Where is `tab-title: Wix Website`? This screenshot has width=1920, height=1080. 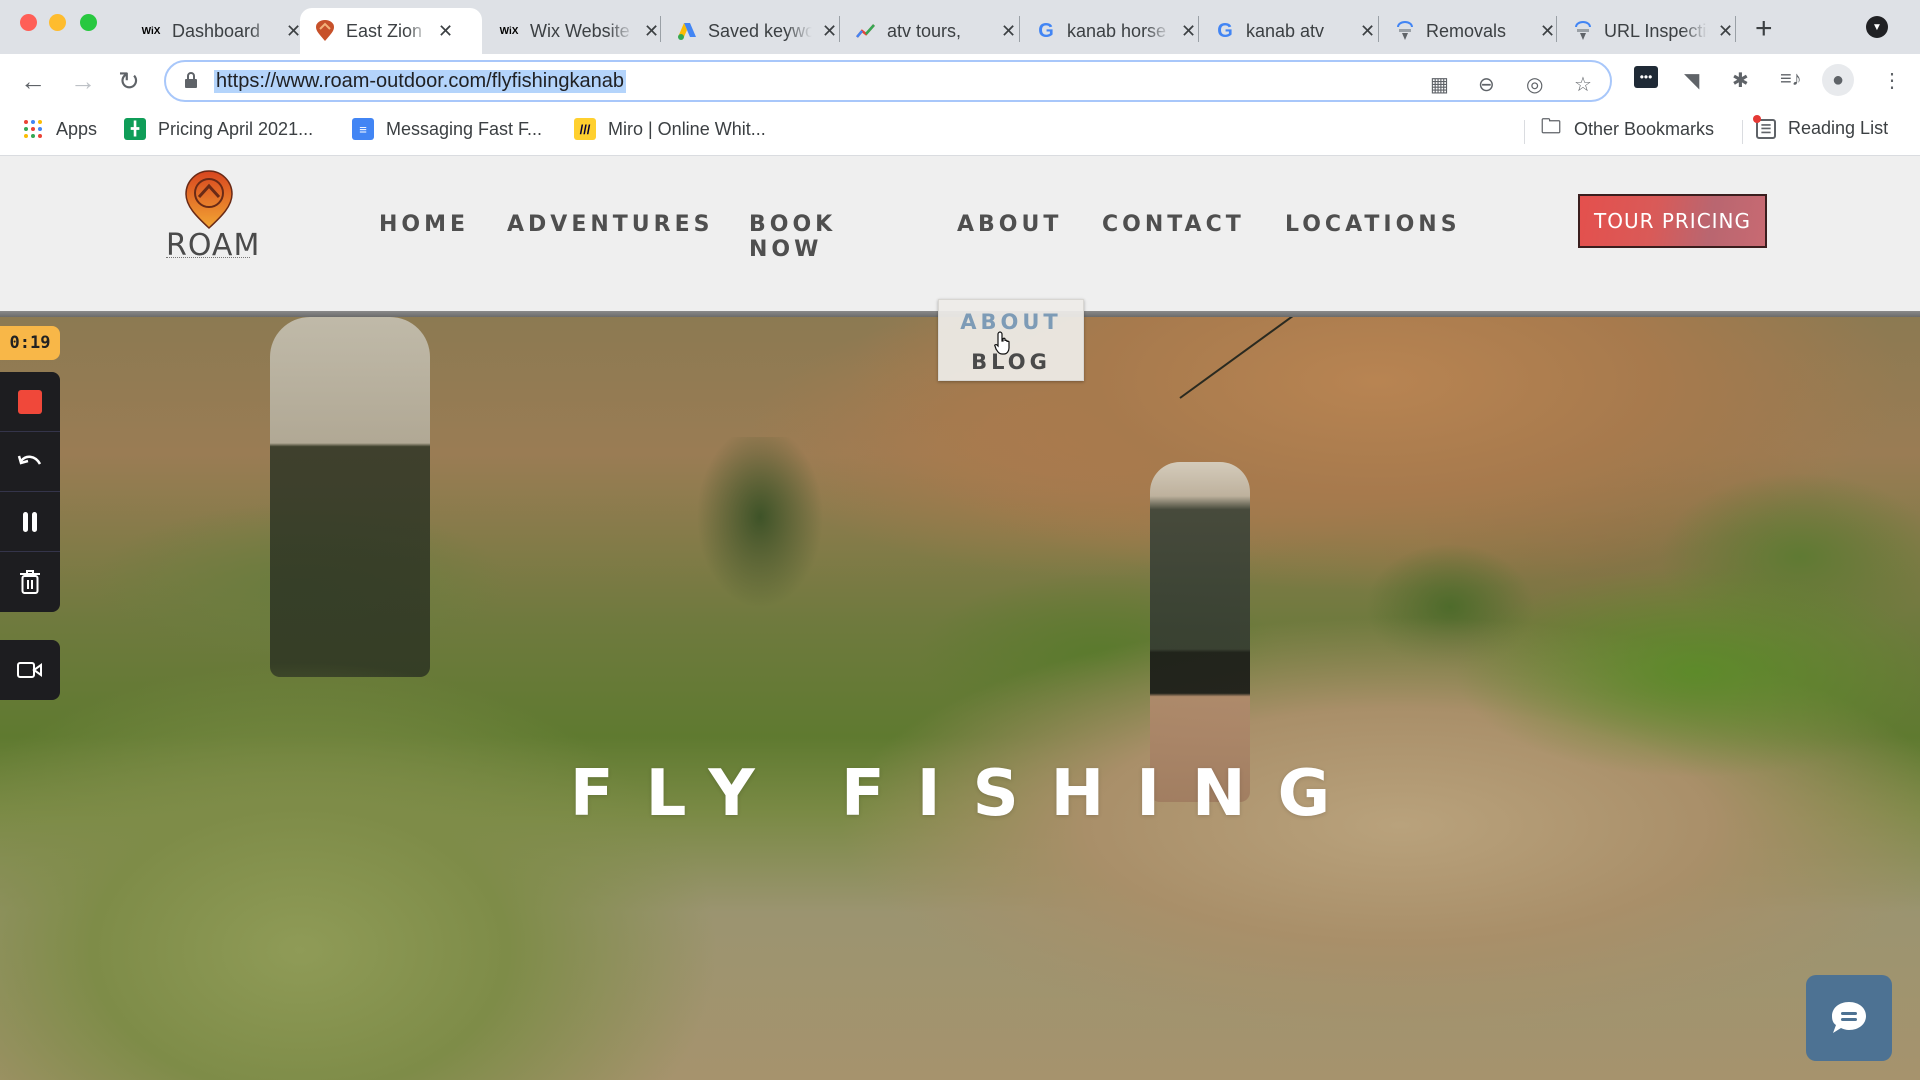 tab-title: Wix Website is located at coordinates (580, 30).